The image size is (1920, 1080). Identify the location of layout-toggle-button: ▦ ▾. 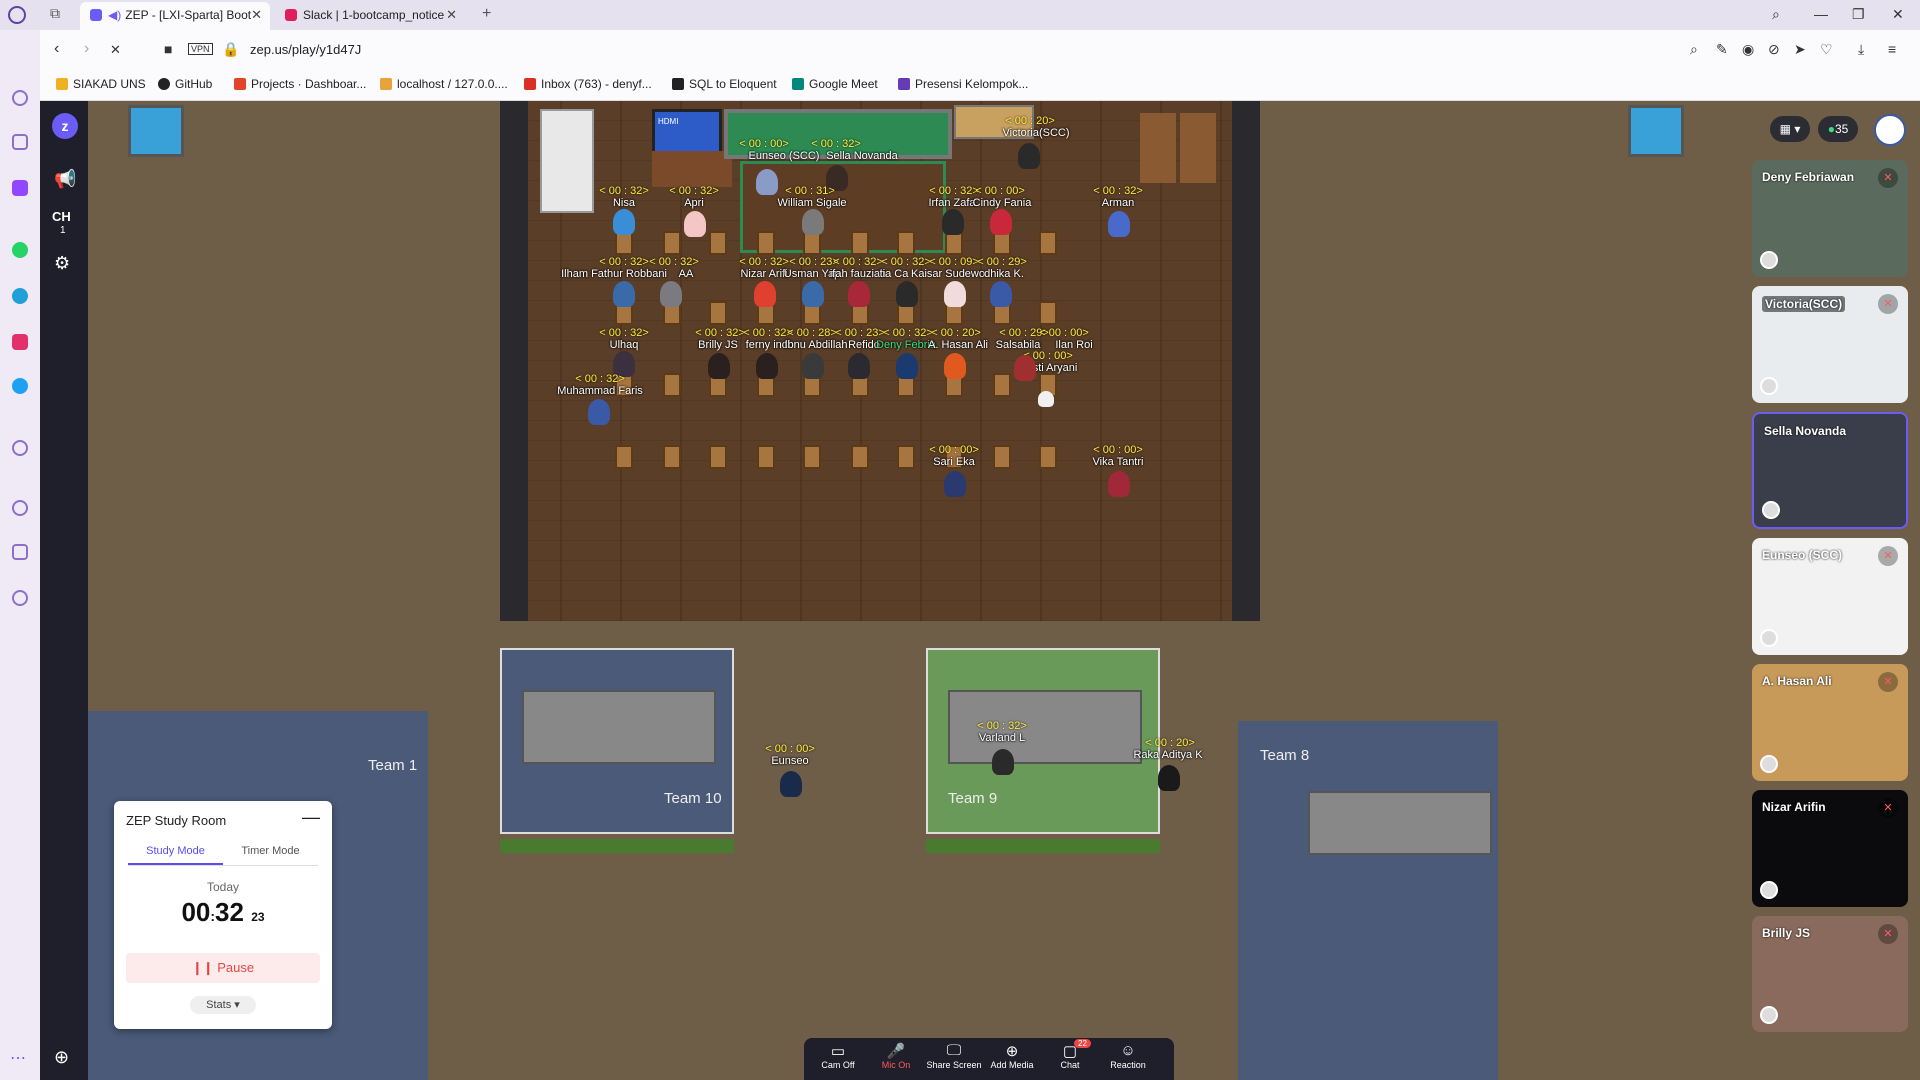
(1790, 129).